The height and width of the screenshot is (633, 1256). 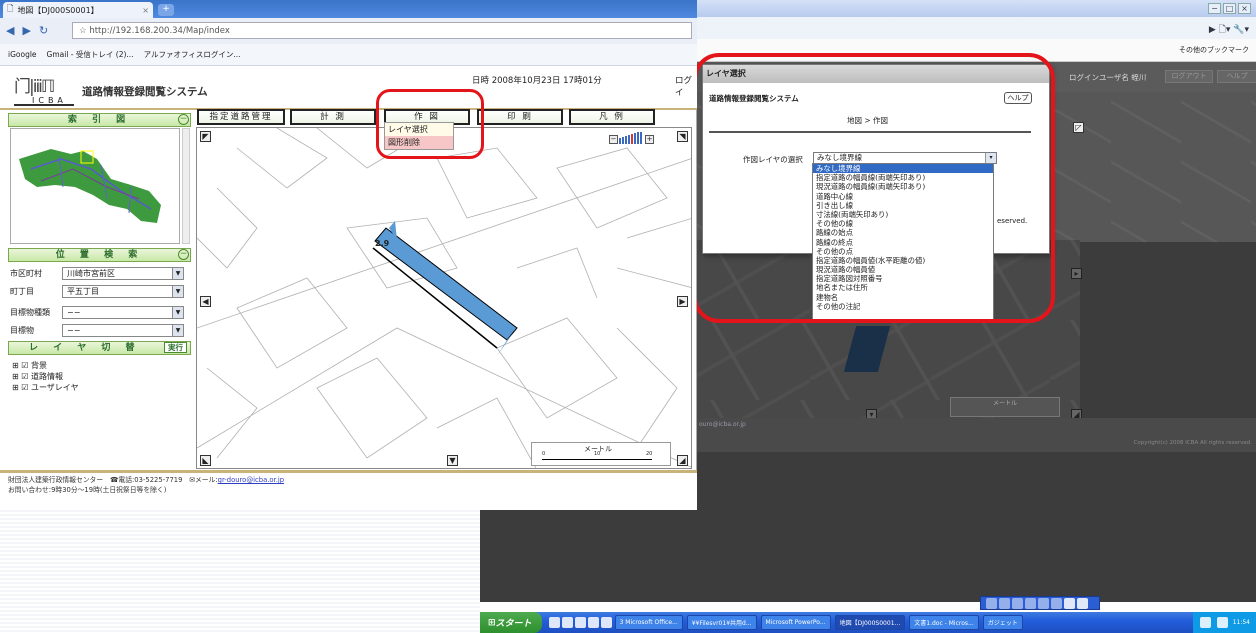 I want to click on tab-title: 地図【DJ000S0001】, so click(x=58, y=10).